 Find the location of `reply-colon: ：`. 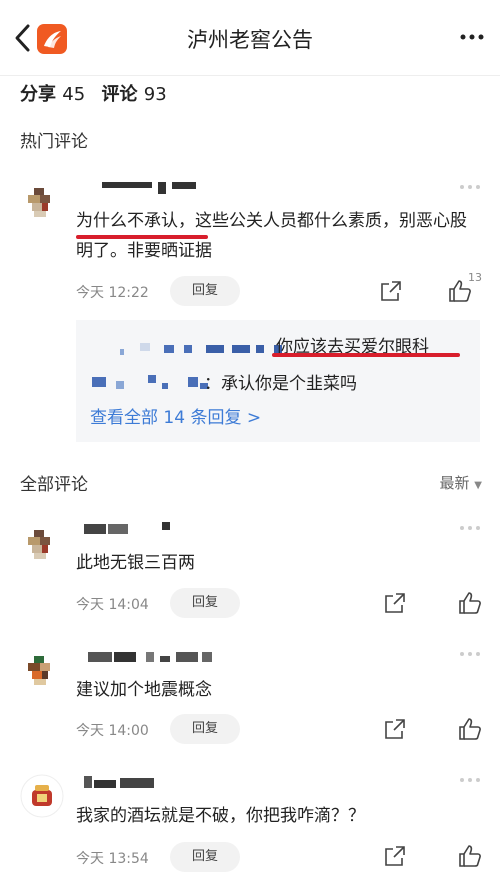

reply-colon: ： is located at coordinates (212, 384).